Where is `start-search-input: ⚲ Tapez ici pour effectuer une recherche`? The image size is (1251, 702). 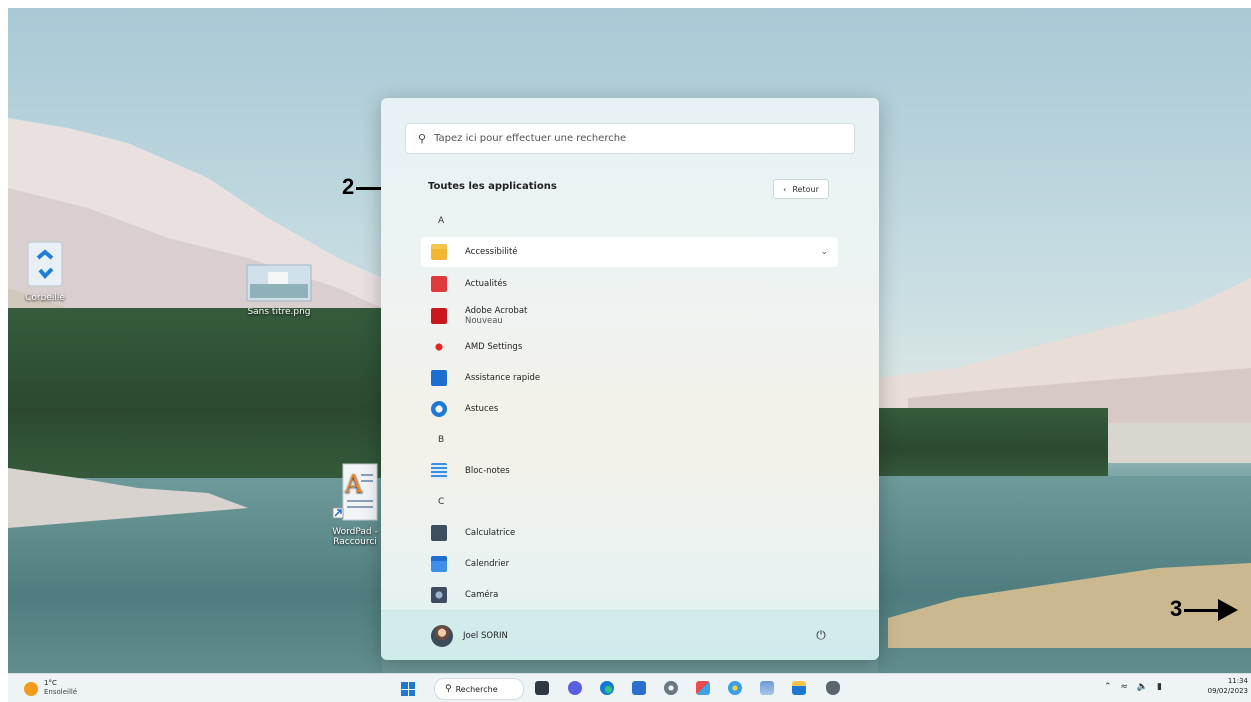 start-search-input: ⚲ Tapez ici pour effectuer une recherche is located at coordinates (630, 138).